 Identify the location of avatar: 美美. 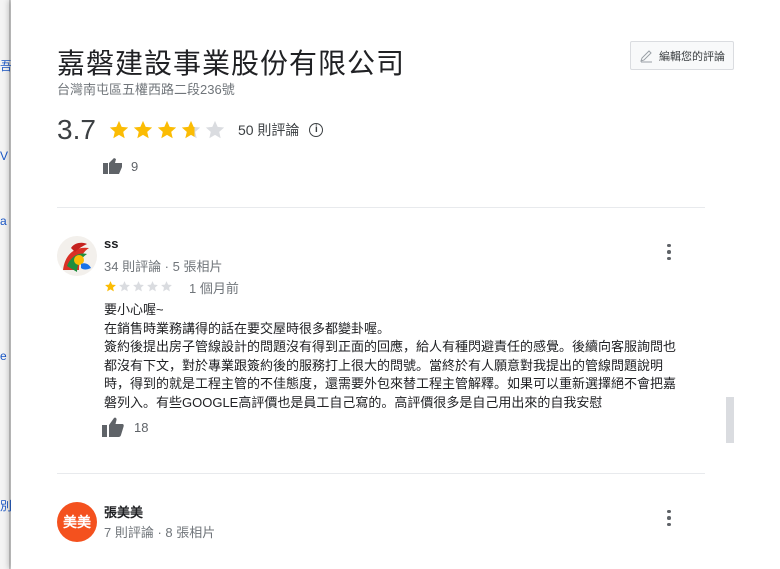
(77, 522).